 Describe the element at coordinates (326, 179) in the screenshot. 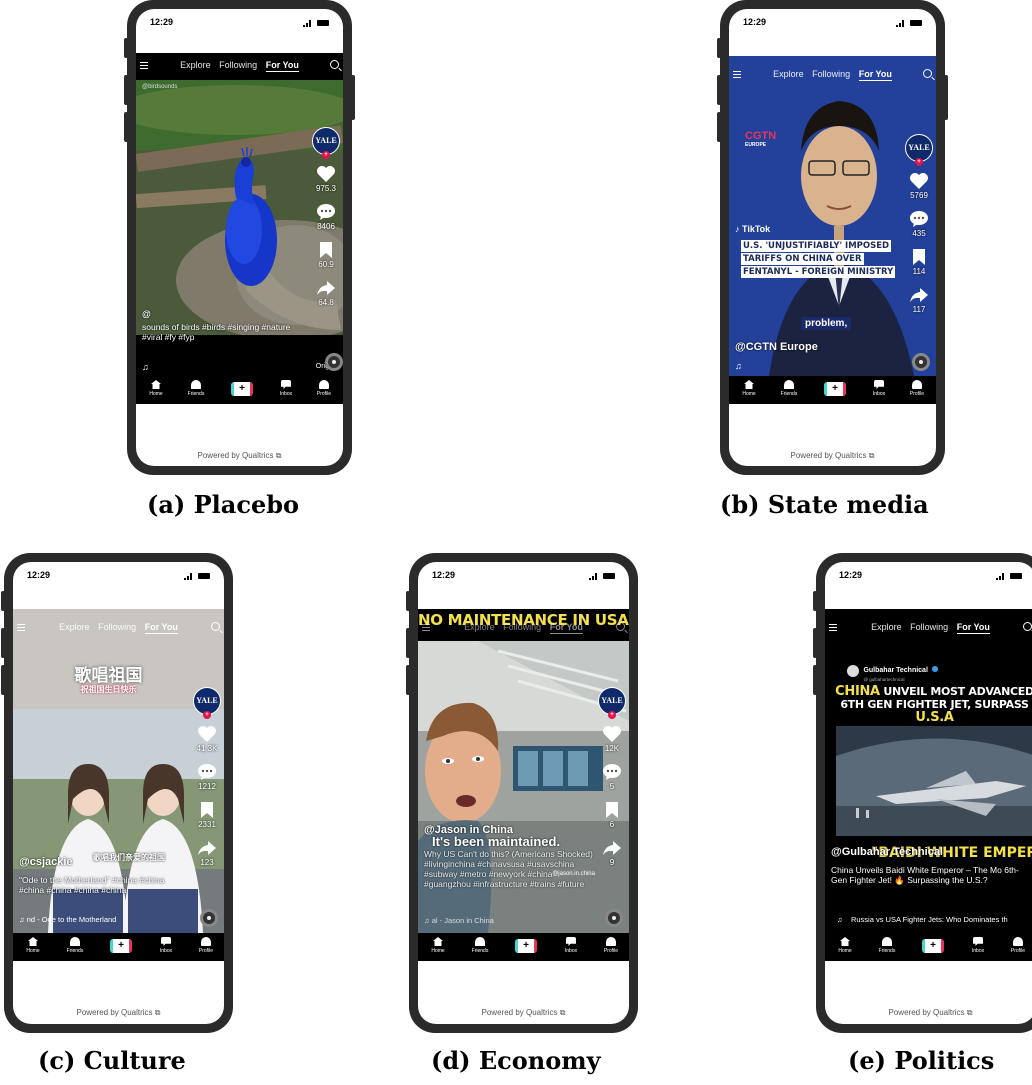

I see `like-button: 975.3` at that location.